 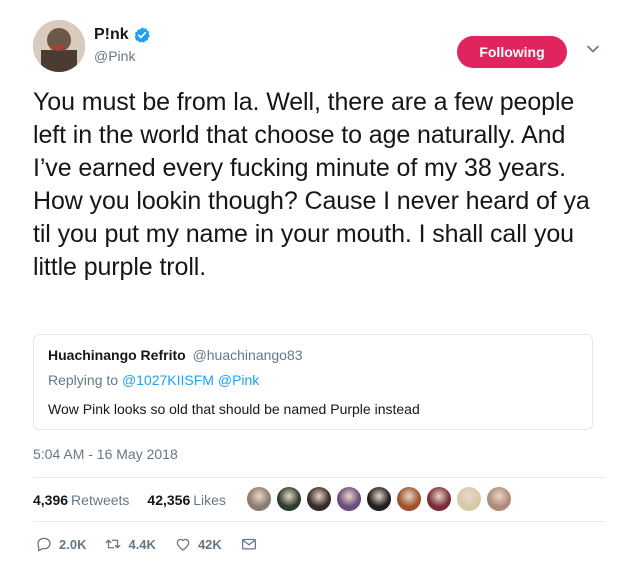 I want to click on heart-icon, so click(x=183, y=544).